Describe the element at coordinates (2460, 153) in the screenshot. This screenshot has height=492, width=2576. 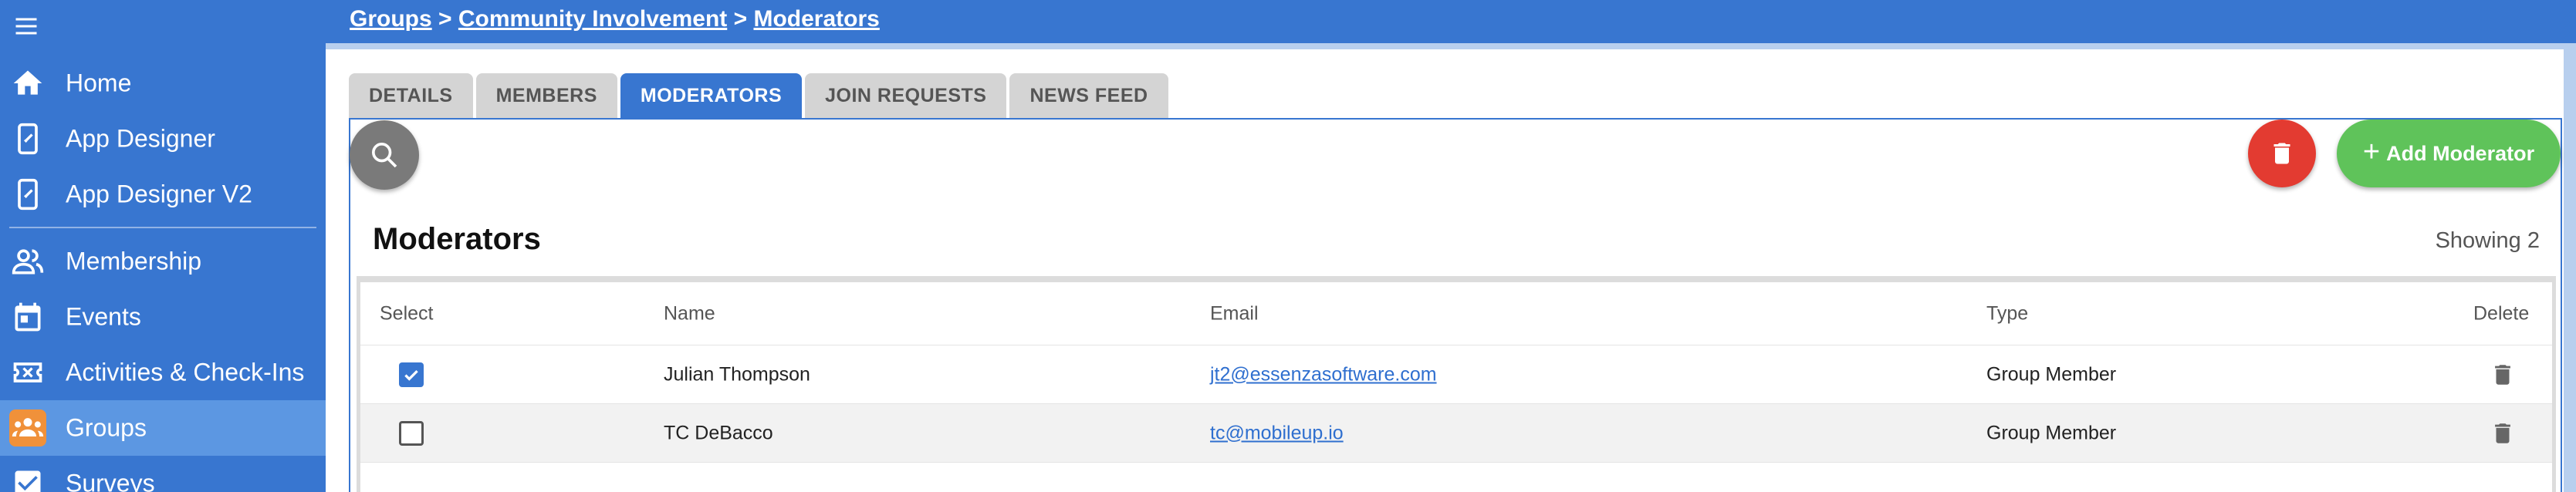
I see `add-moderator-label: Add Moderator` at that location.